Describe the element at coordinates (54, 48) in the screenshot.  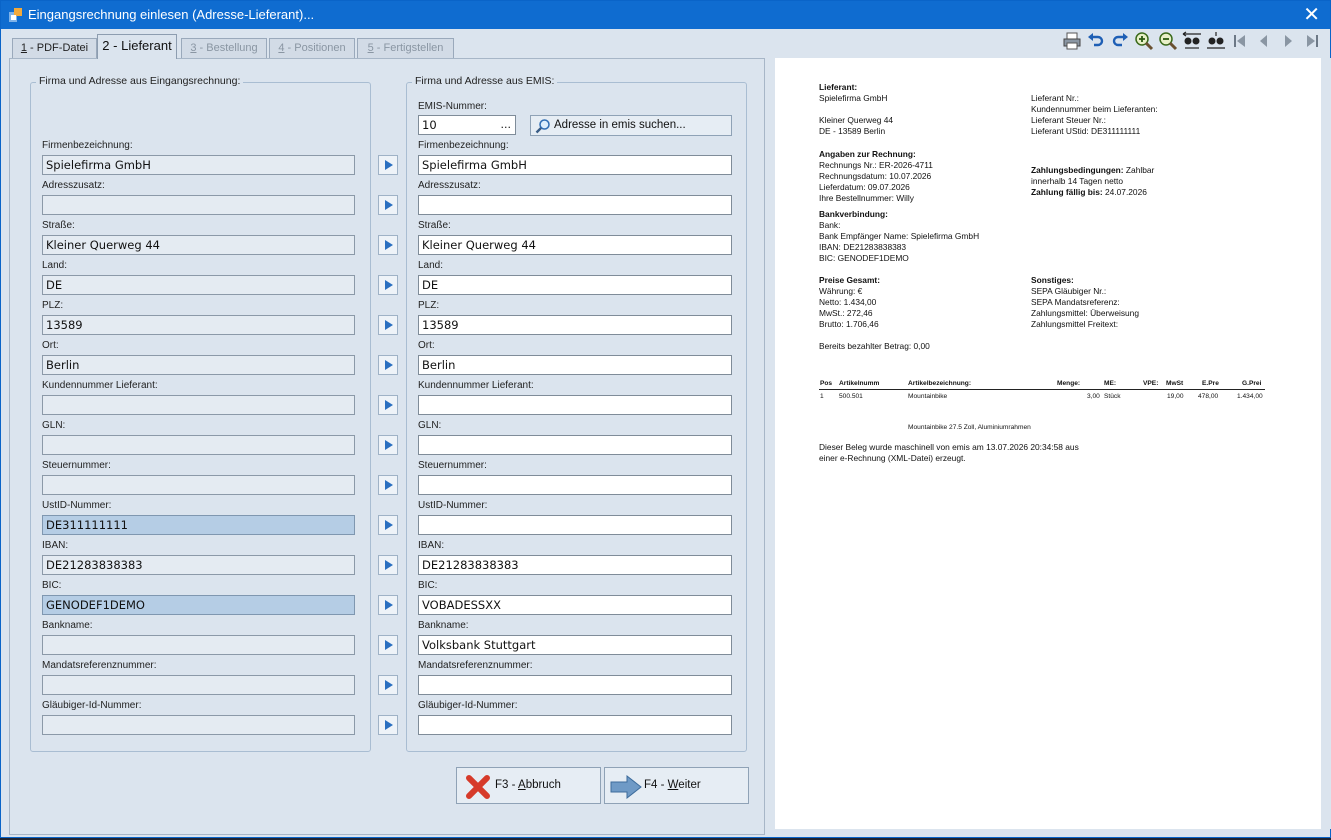
I see `tab-pdf-datei: 1 - PDF-Datei` at that location.